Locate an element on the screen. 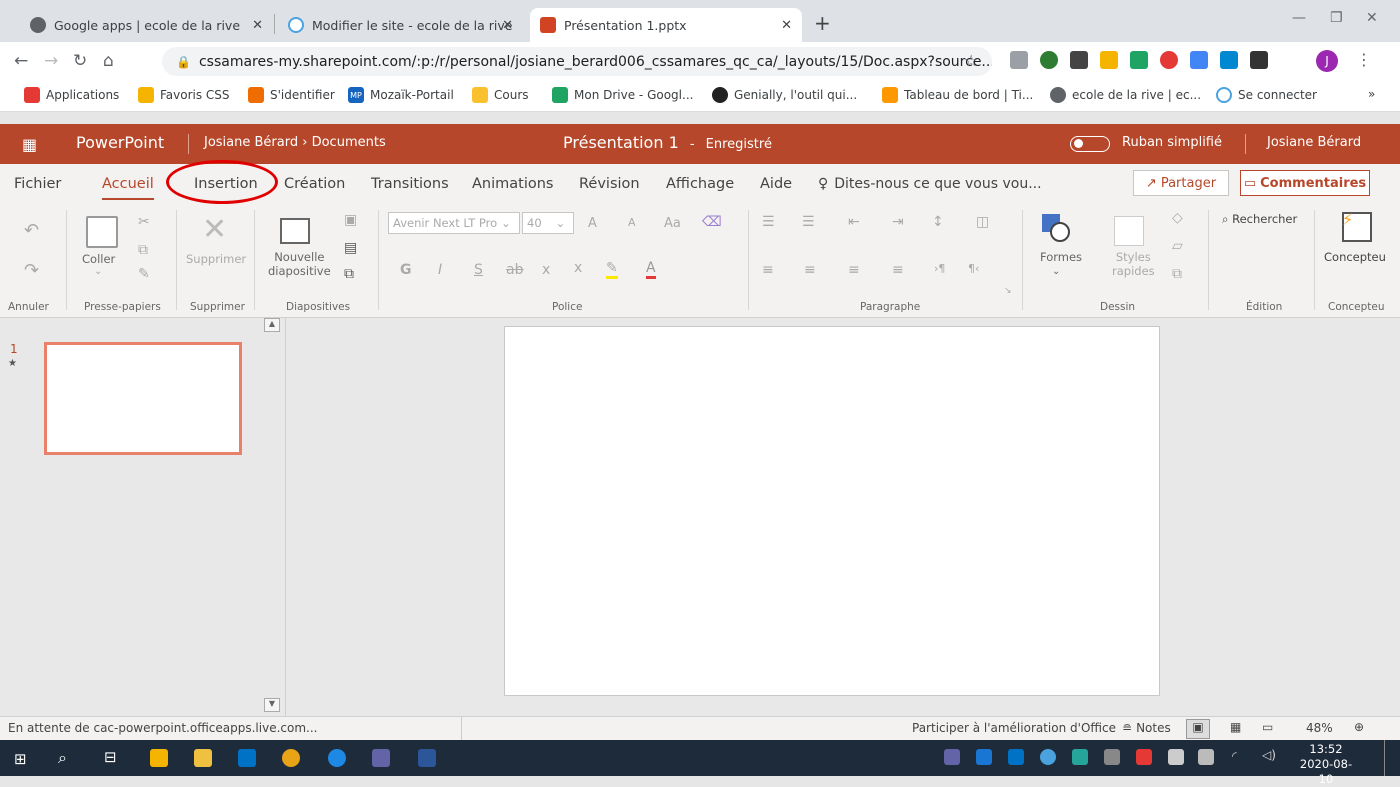 The image size is (1400, 787). tab-creation: Création is located at coordinates (314, 184).